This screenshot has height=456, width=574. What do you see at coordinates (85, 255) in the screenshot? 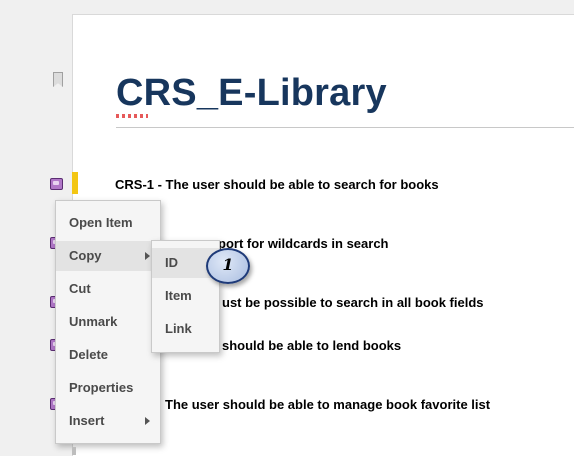
I see `menu-item-label: Copy` at bounding box center [85, 255].